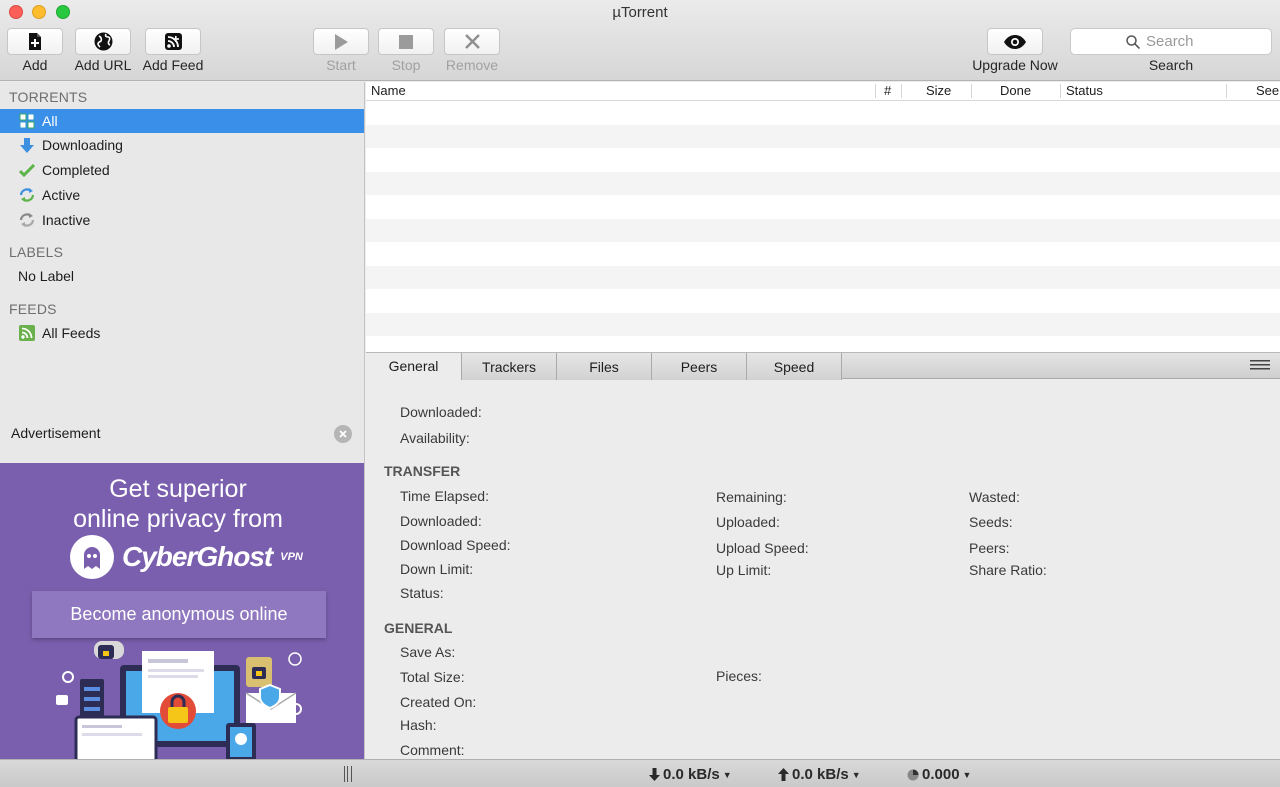 The image size is (1280, 787). What do you see at coordinates (1181, 41) in the screenshot?
I see `search-input` at bounding box center [1181, 41].